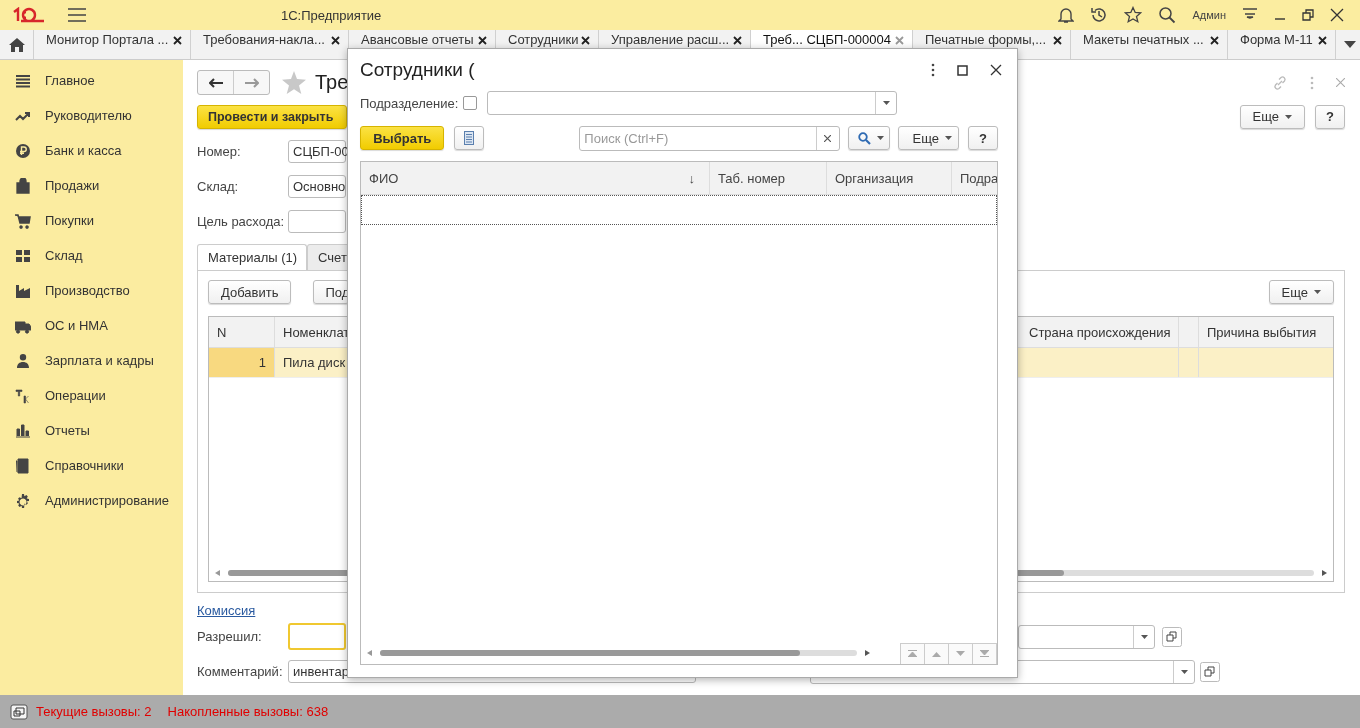 The width and height of the screenshot is (1360, 728). What do you see at coordinates (828, 138) in the screenshot?
I see `clear-icon` at bounding box center [828, 138].